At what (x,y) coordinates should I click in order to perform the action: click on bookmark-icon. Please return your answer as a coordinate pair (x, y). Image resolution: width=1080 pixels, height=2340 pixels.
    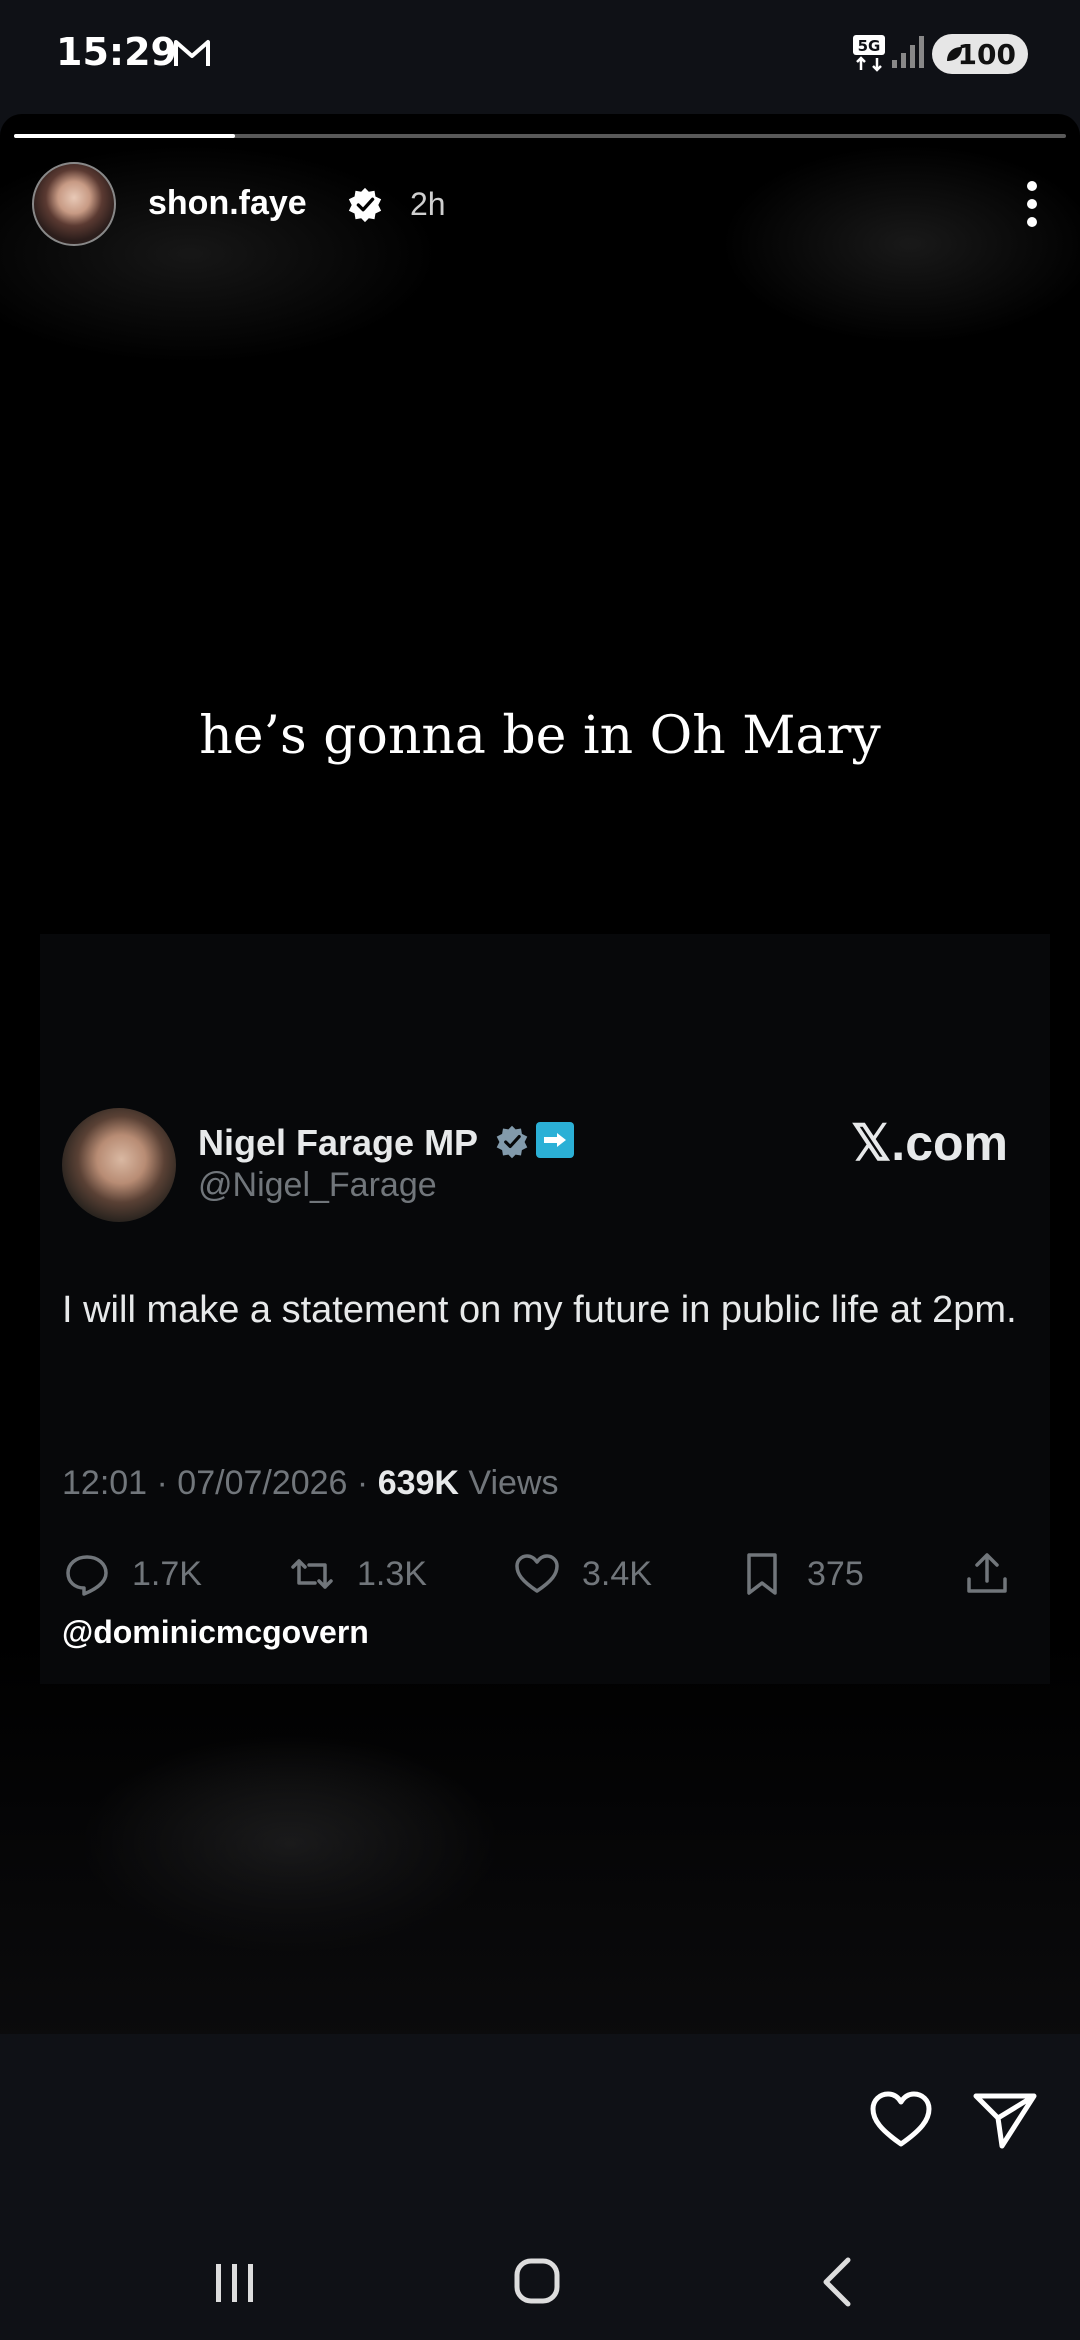
    Looking at the image, I should click on (762, 1574).